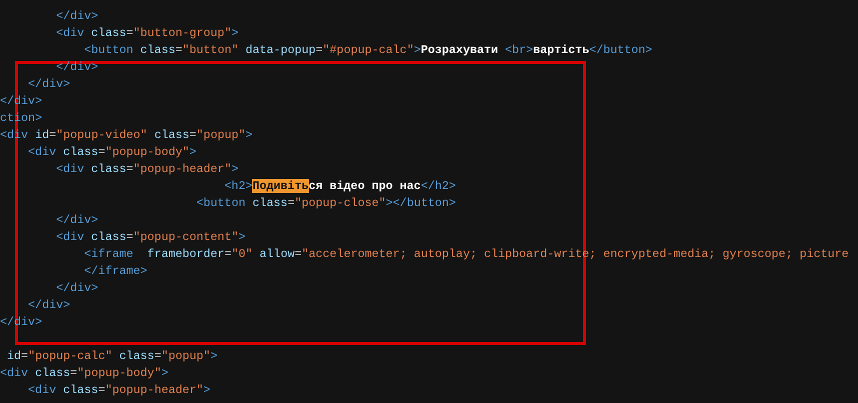  I want to click on code-line: </iframe>, so click(116, 271).